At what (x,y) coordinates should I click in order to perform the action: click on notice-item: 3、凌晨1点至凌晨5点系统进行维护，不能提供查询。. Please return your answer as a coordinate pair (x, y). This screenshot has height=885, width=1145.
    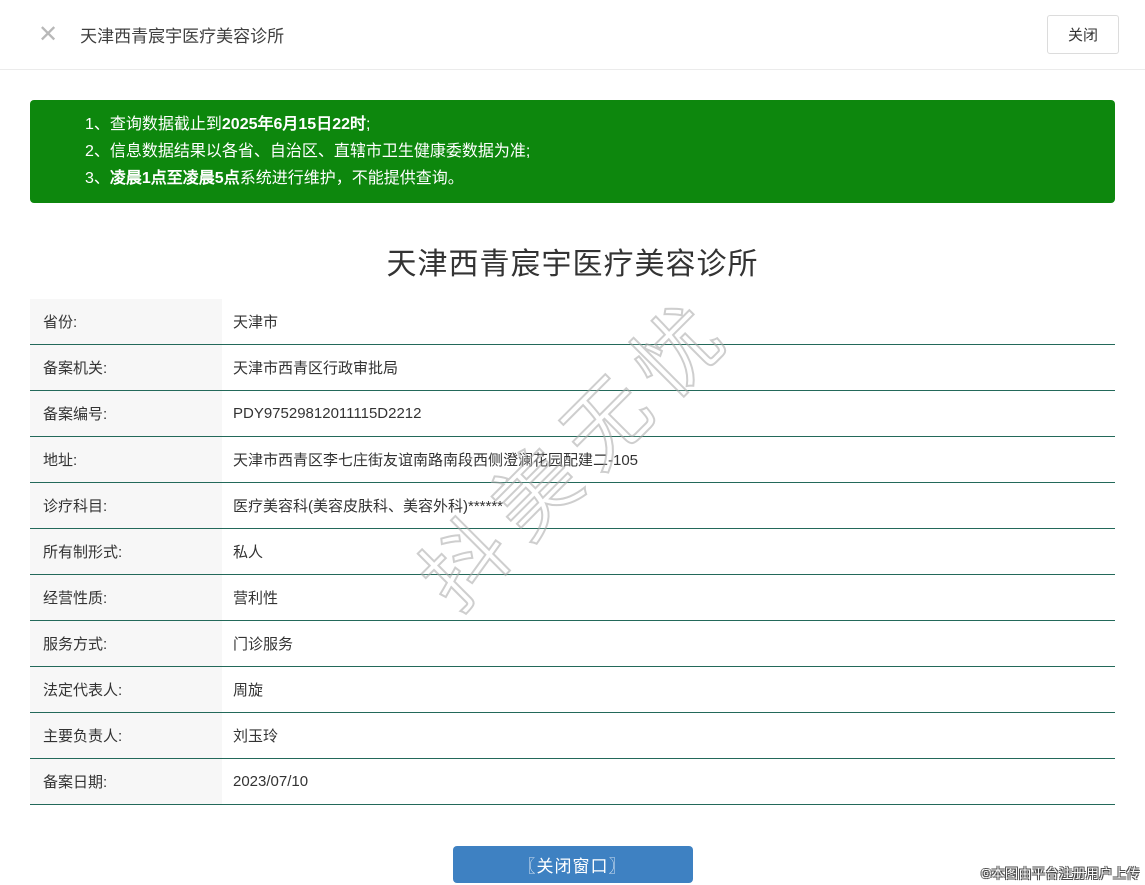
    Looking at the image, I should click on (274, 178).